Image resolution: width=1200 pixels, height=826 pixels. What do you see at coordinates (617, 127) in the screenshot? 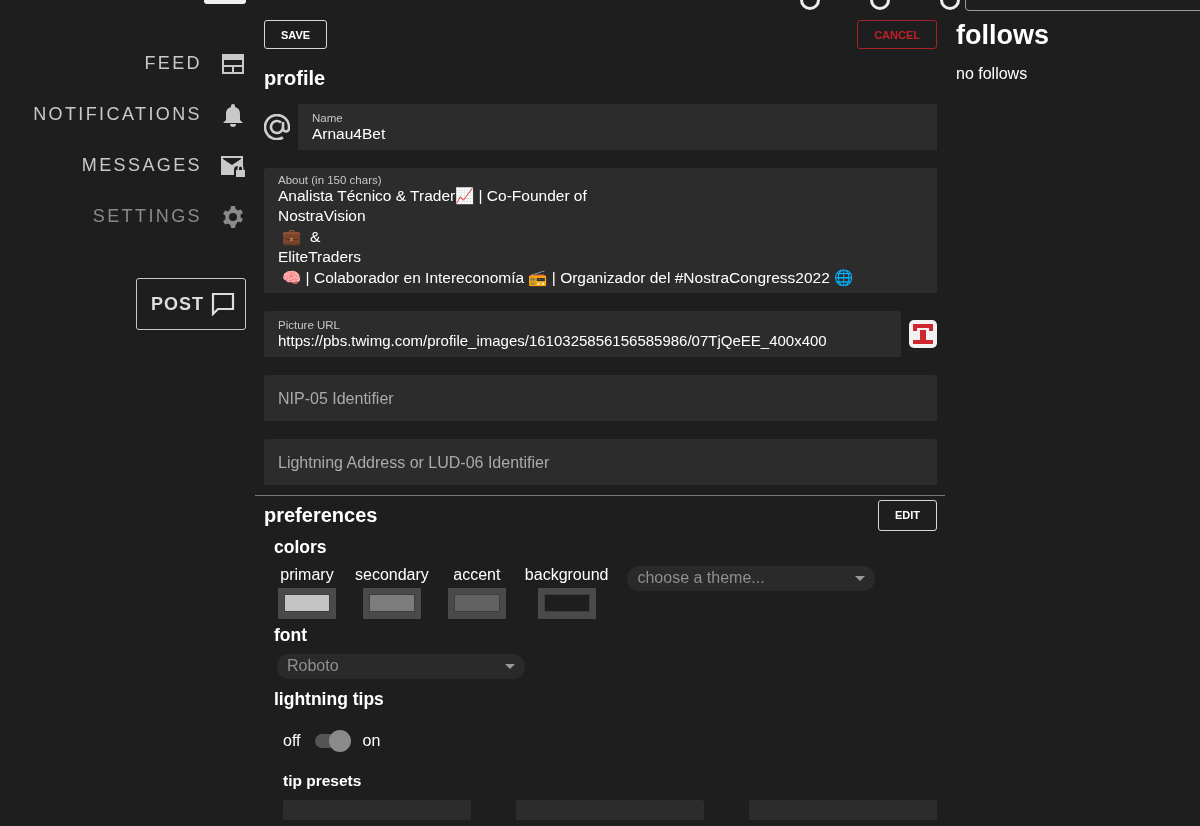
I see `name-field: Name Arnau4Bet` at bounding box center [617, 127].